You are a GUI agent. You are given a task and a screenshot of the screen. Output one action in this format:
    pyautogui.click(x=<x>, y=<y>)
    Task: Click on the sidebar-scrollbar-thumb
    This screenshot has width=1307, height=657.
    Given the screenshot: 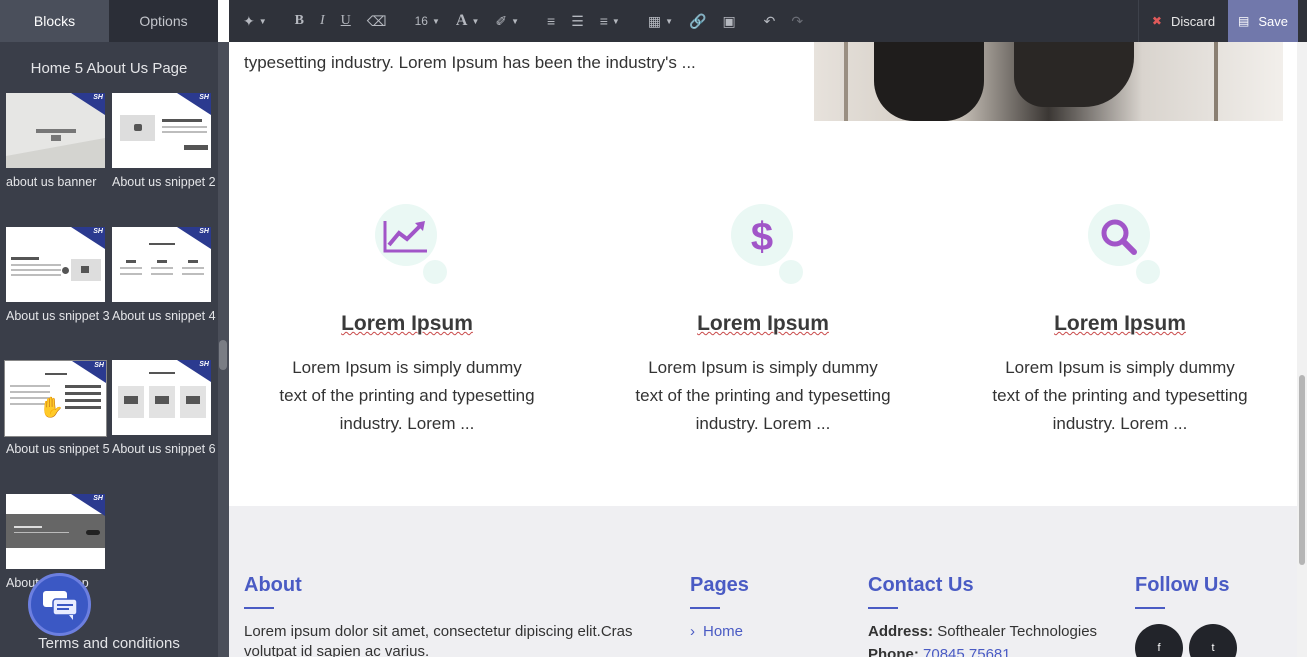 What is the action you would take?
    pyautogui.click(x=223, y=355)
    